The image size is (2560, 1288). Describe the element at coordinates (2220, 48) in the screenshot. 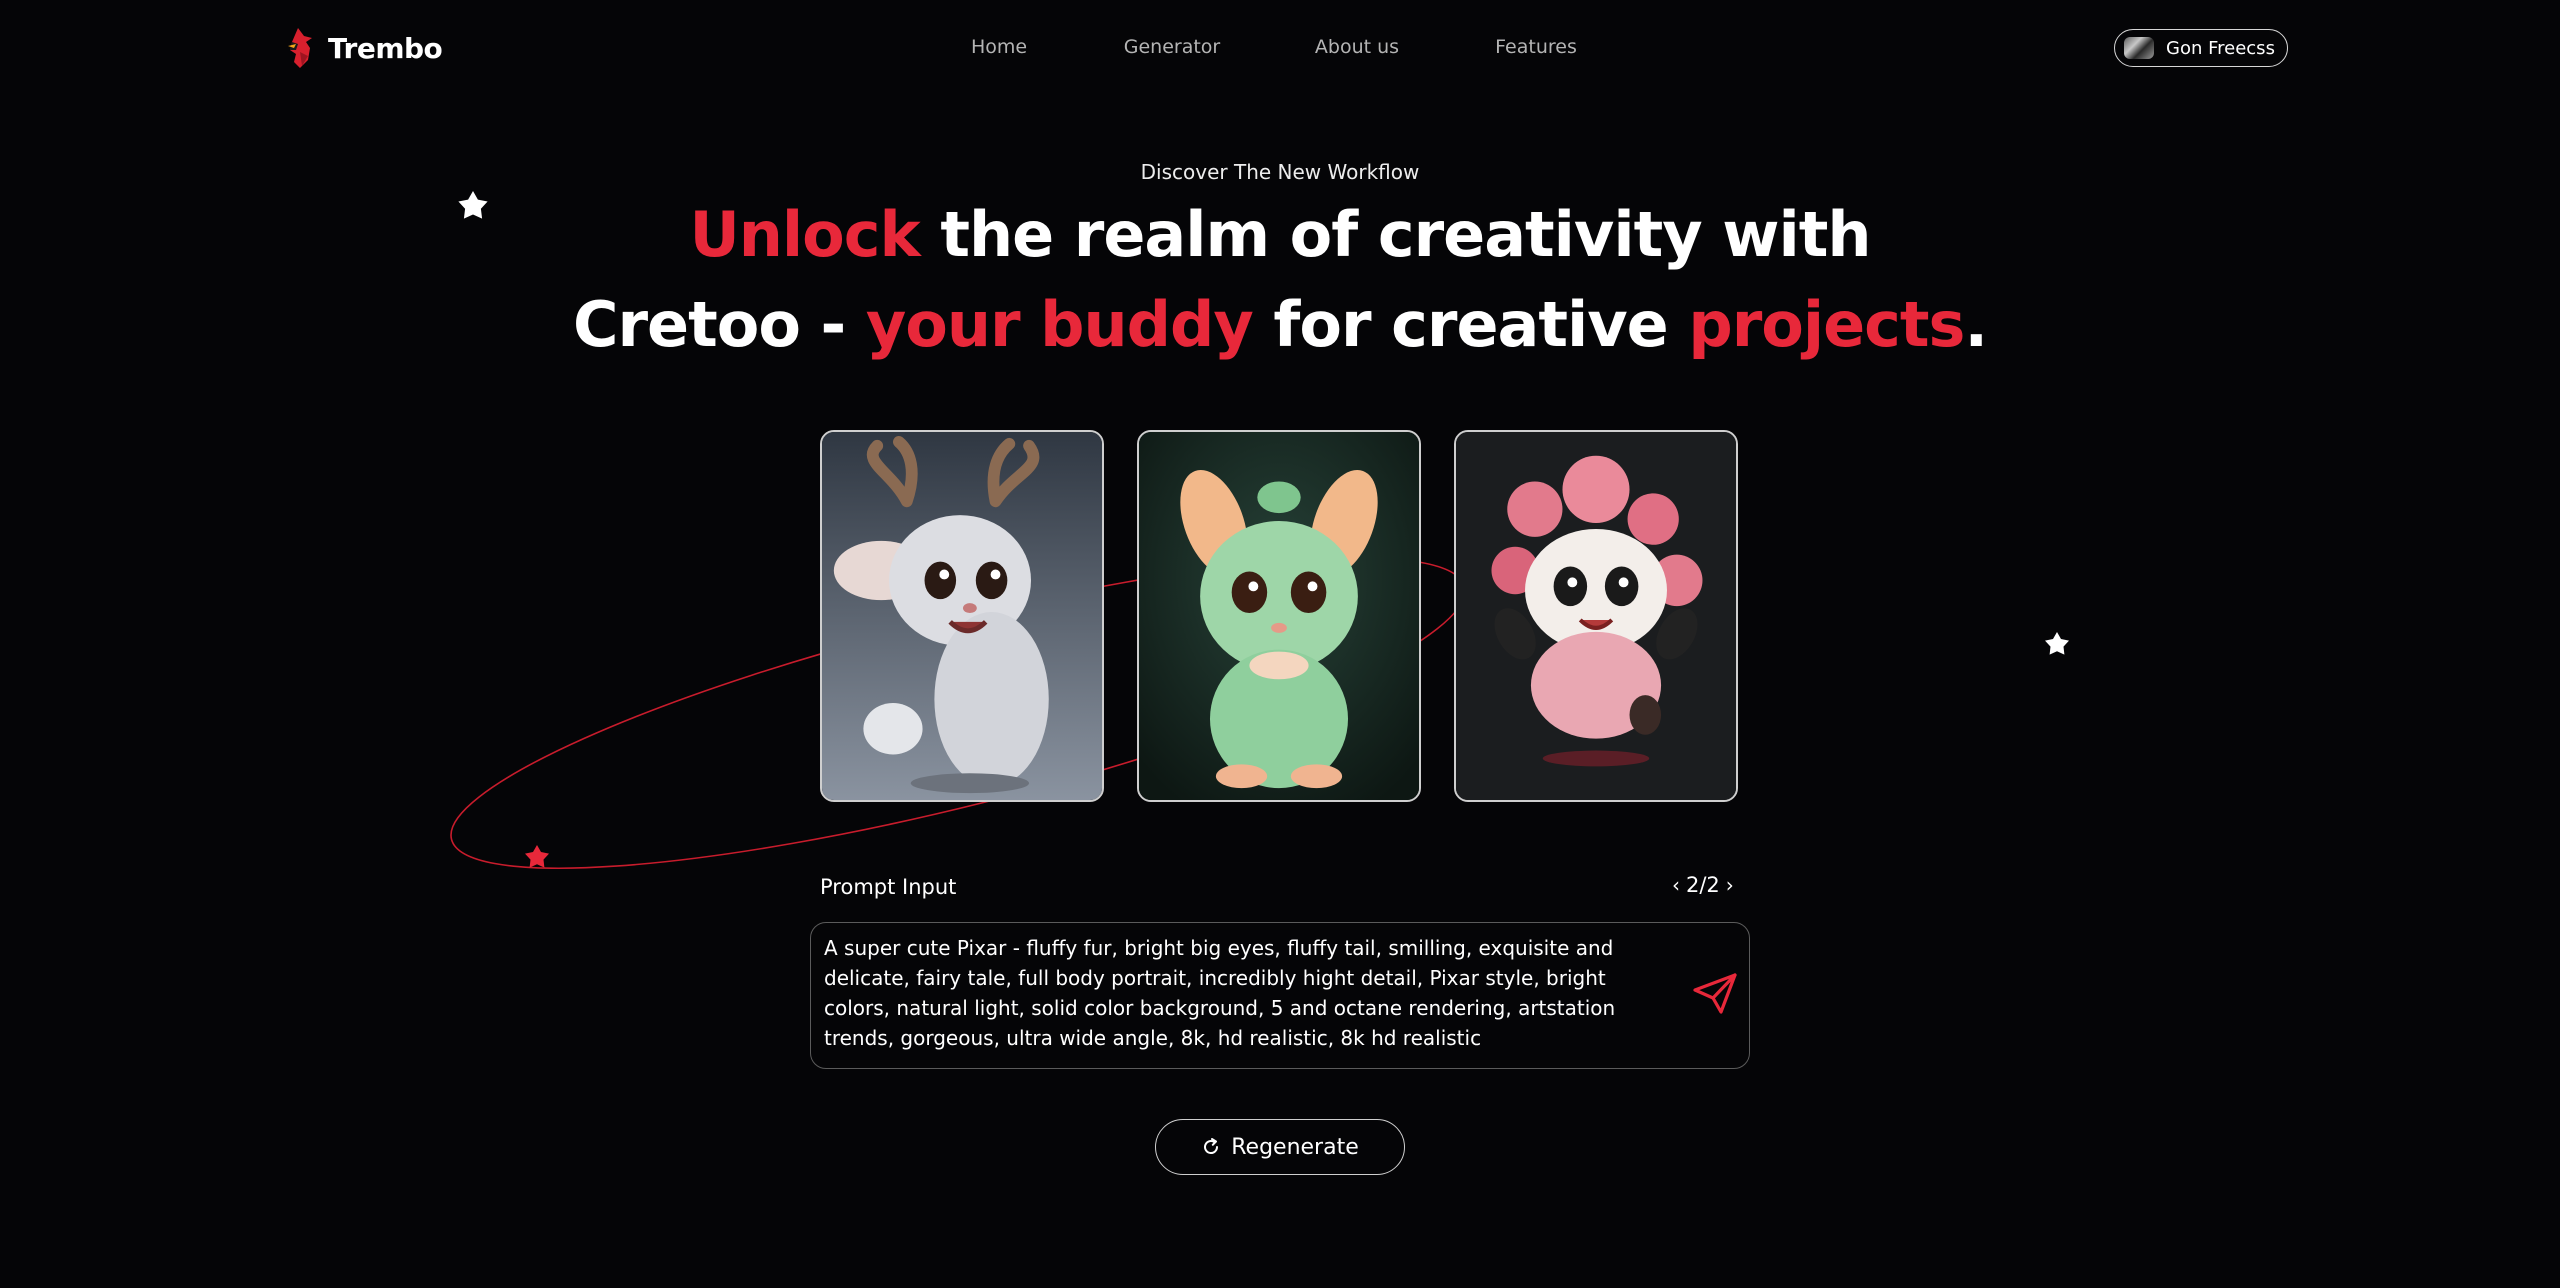

I see `user-name: Gon Freecss` at that location.